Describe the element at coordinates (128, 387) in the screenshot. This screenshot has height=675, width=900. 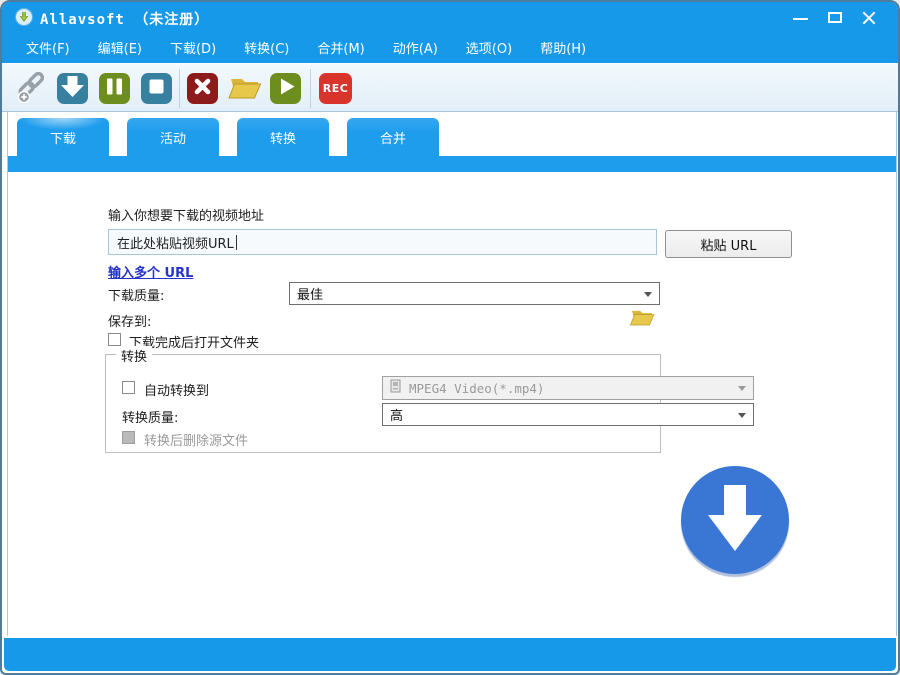
I see `auto-convert-checkbox` at that location.